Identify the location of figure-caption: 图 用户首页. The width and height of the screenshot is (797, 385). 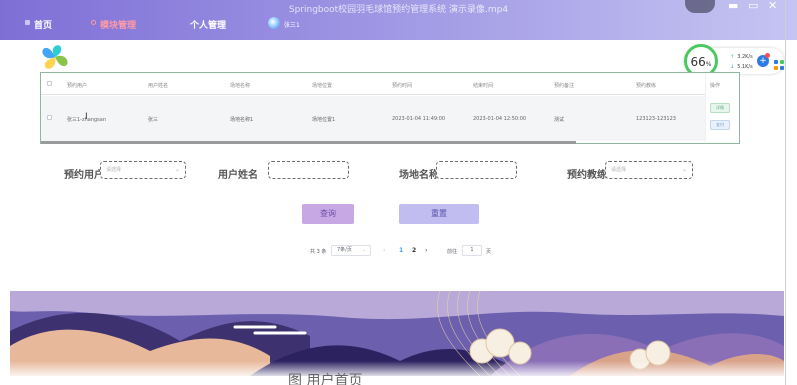
(325, 379).